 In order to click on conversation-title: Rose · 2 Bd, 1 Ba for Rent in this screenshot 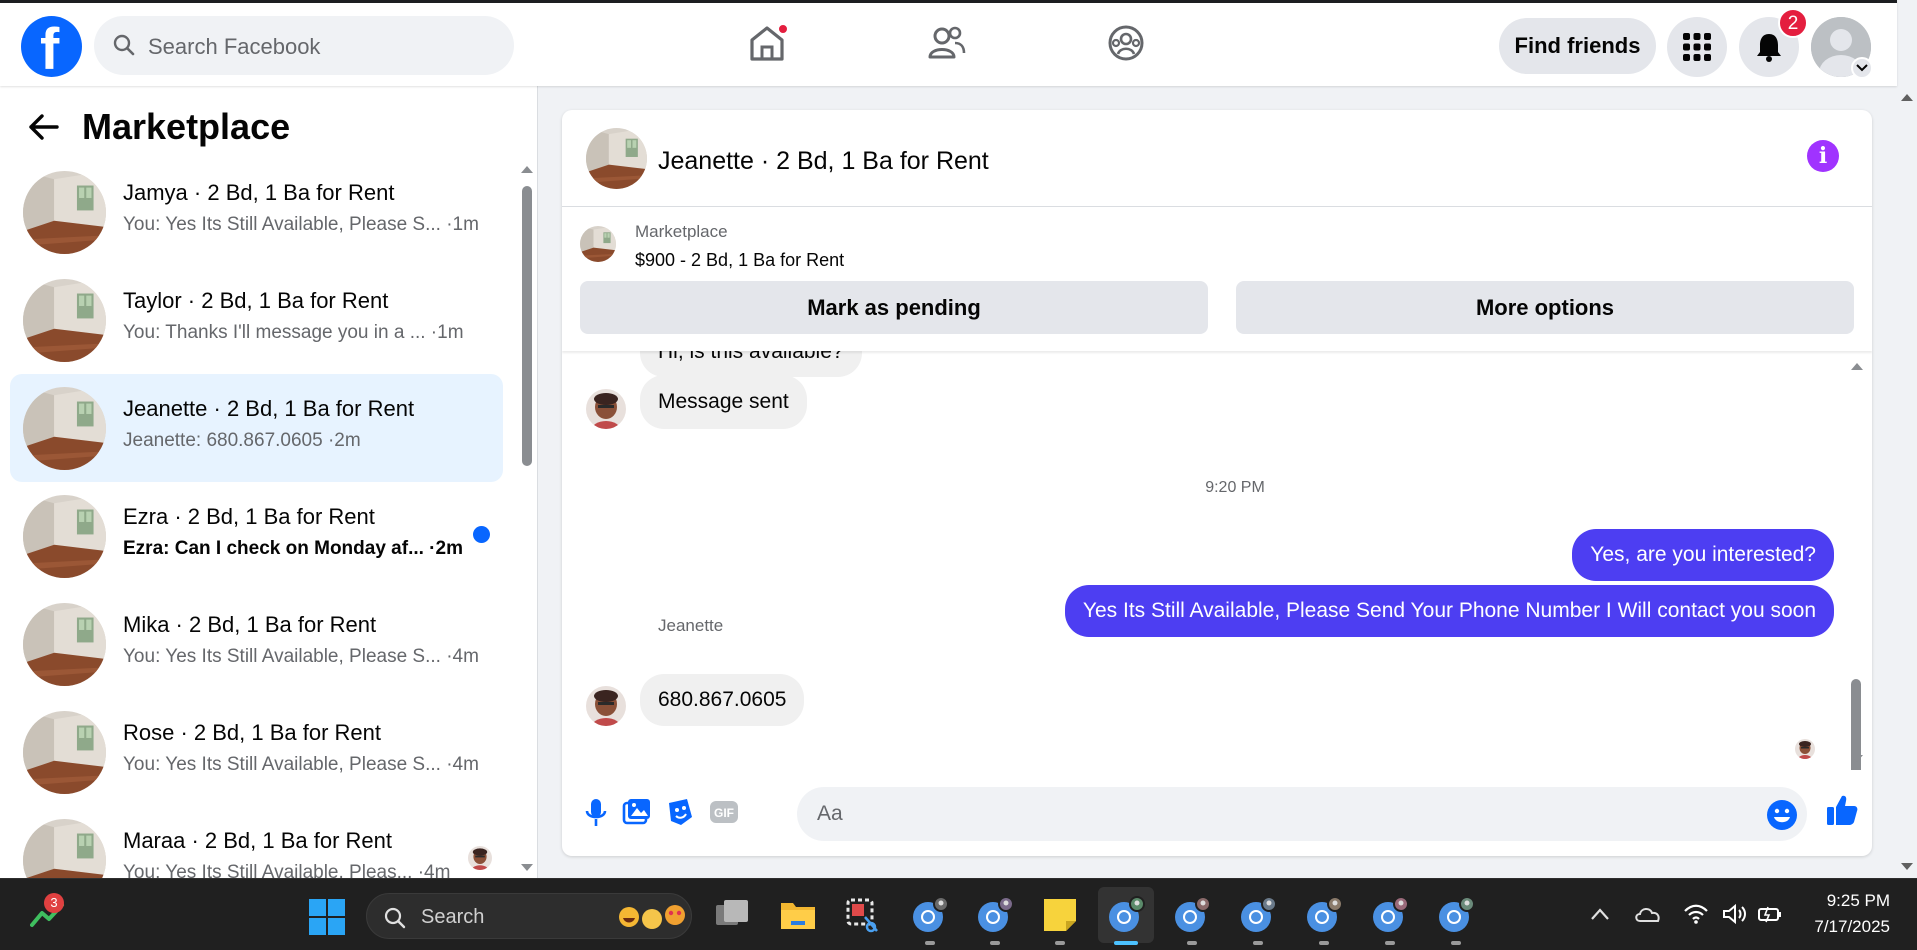, I will do `click(252, 732)`.